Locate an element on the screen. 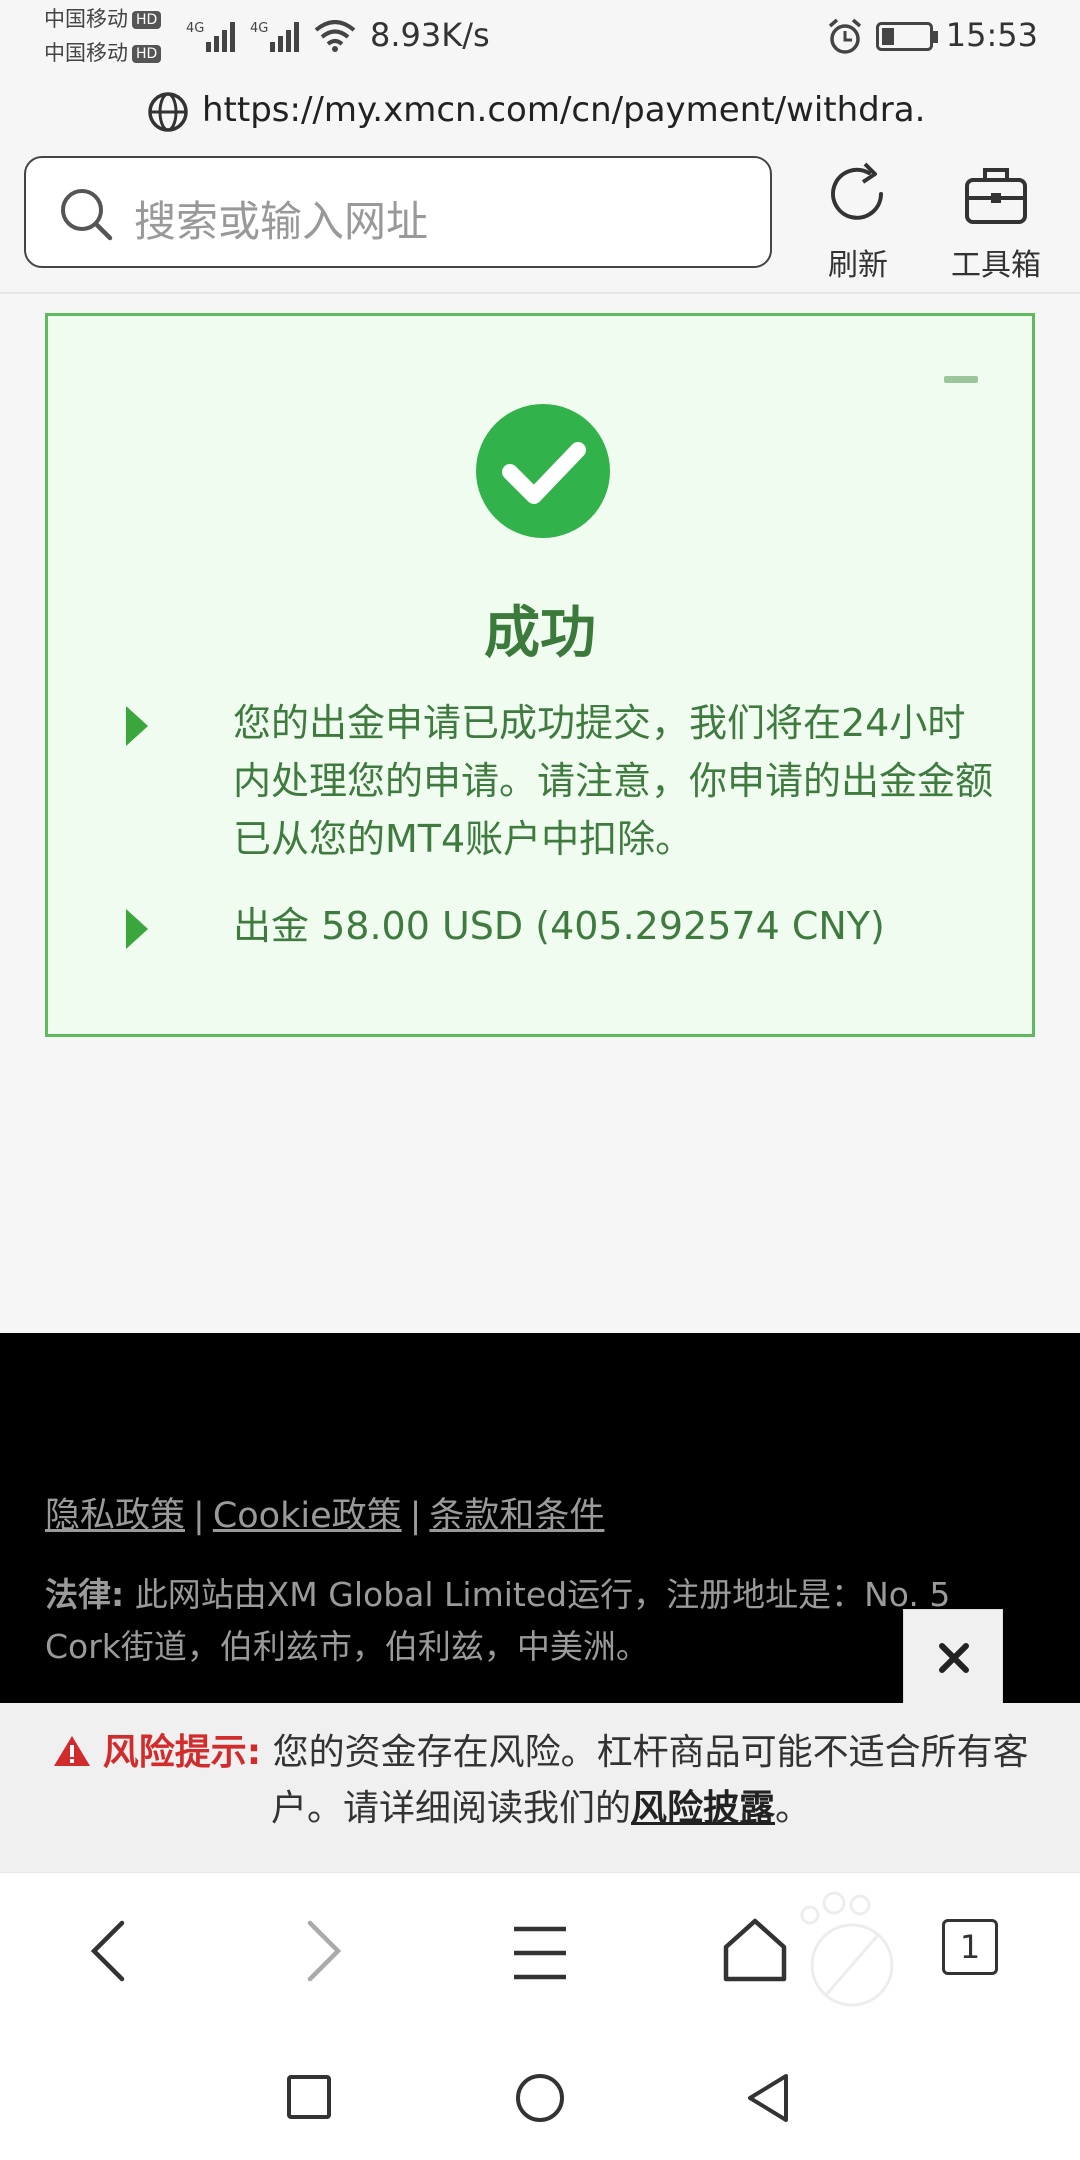 The width and height of the screenshot is (1080, 2160). amount-text: 出金 58.00 USD (405.292574 CNY) is located at coordinates (618, 926).